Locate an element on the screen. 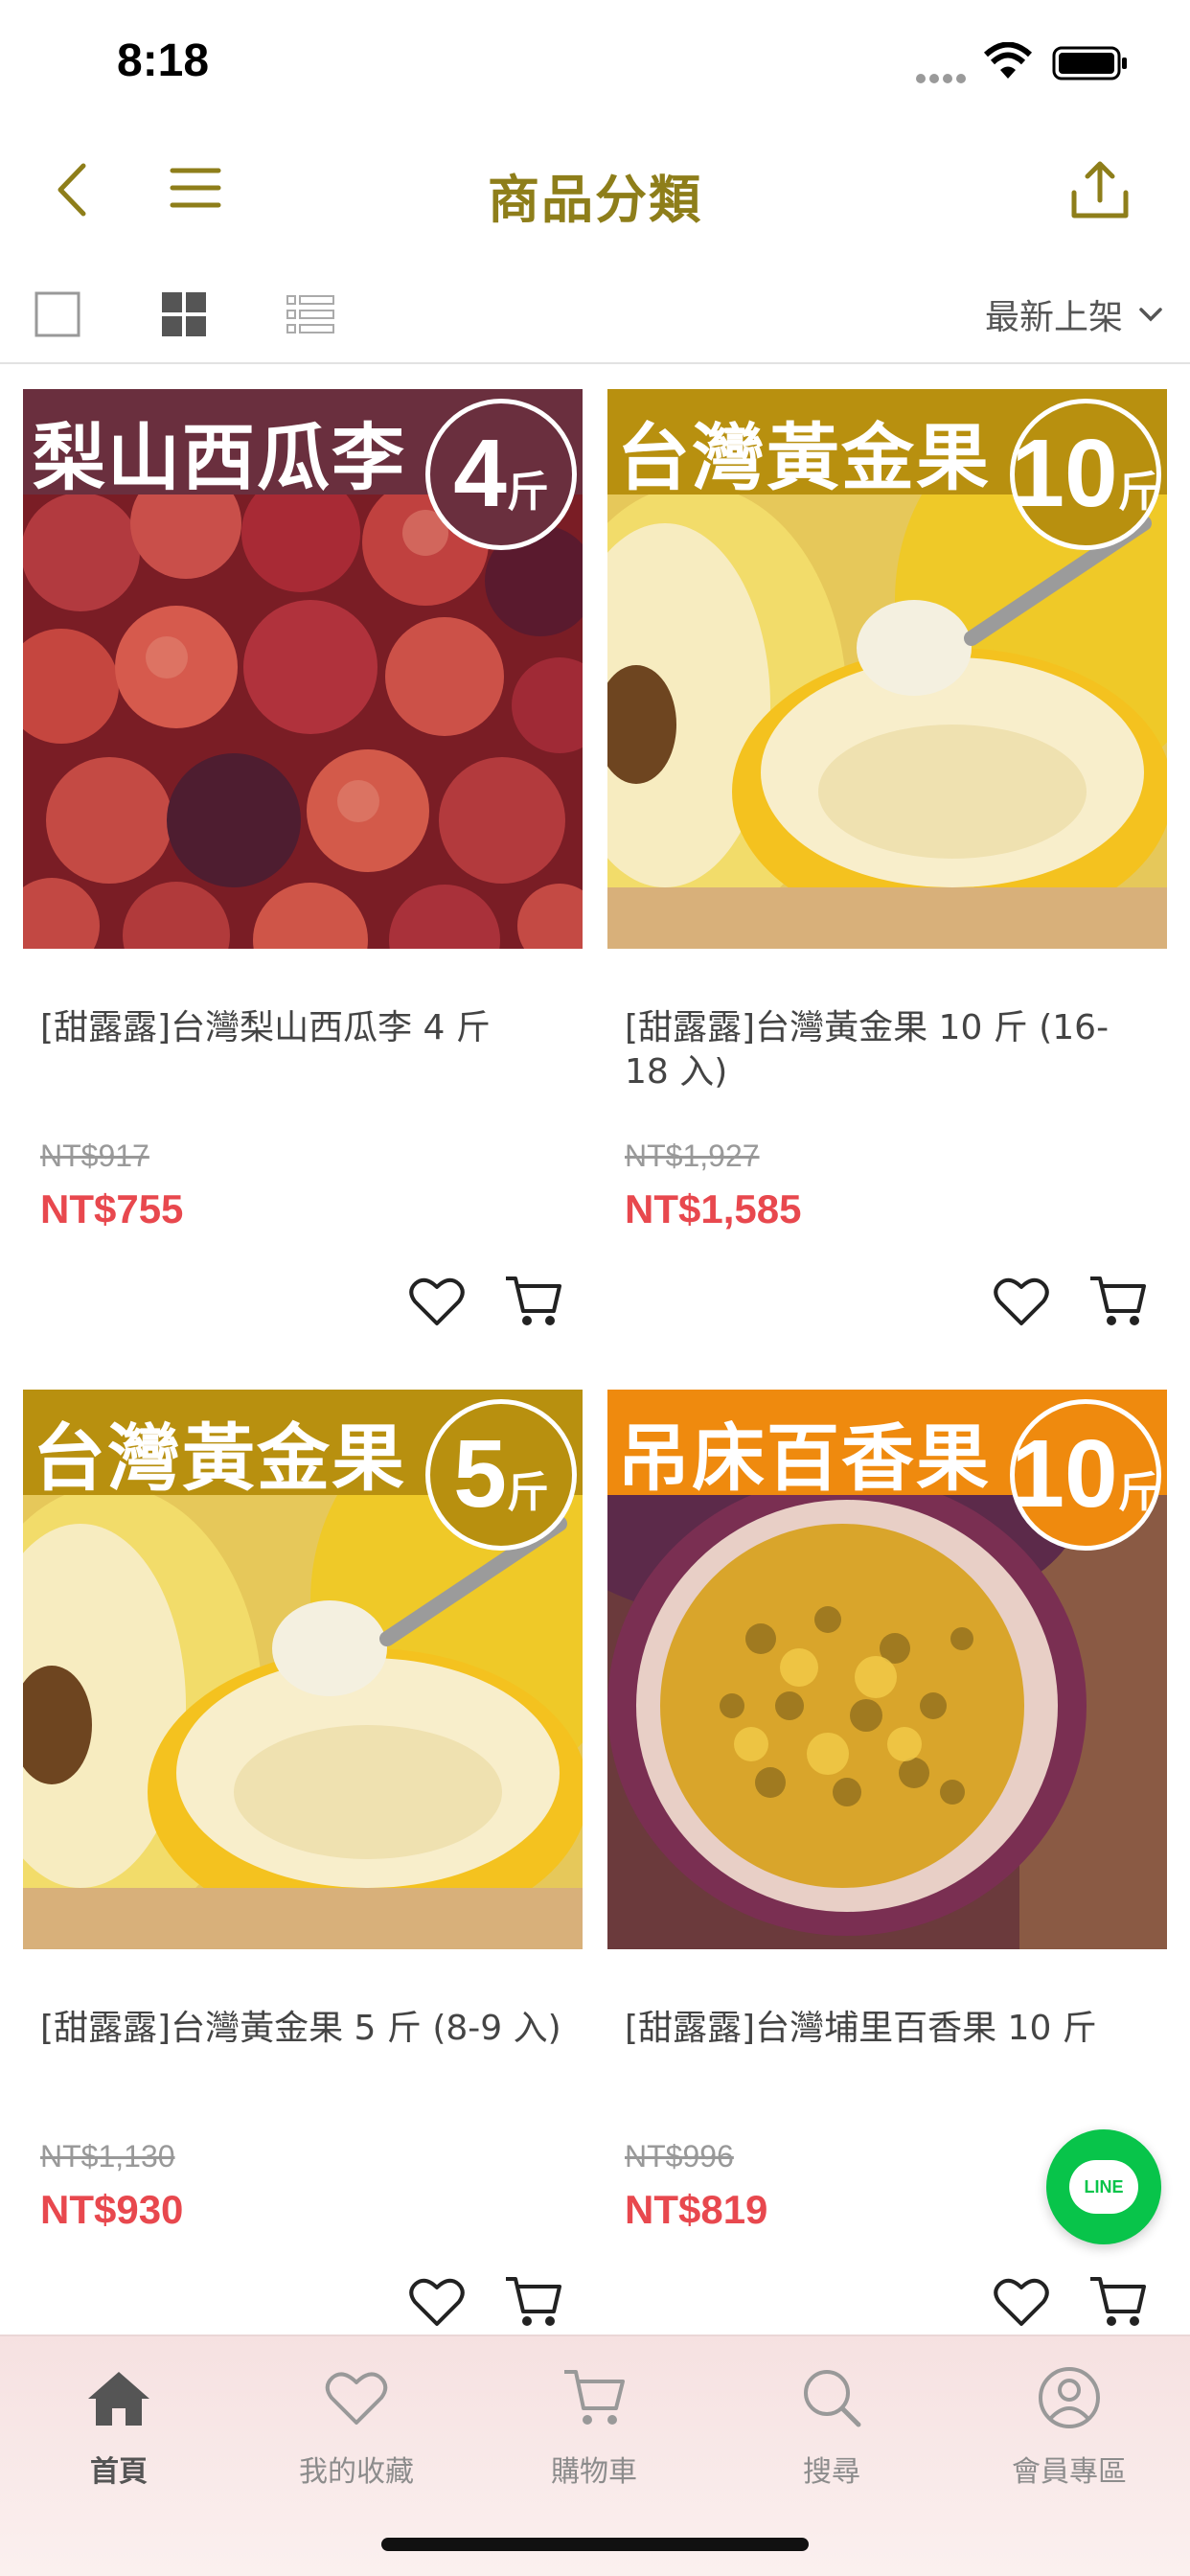 This screenshot has height=2576, width=1190. sale-price: NT$819 is located at coordinates (697, 2209).